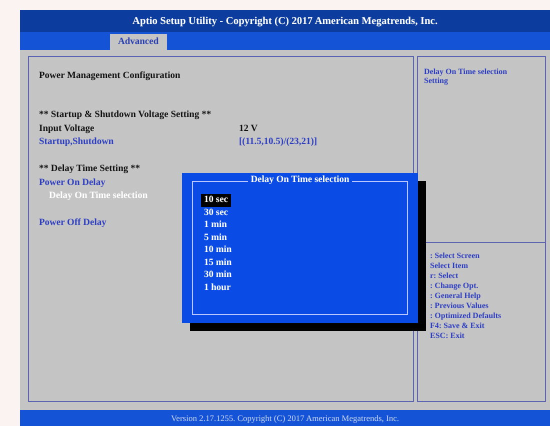  Describe the element at coordinates (458, 325) in the screenshot. I see `key-hint: F4: Save & Exit` at that location.